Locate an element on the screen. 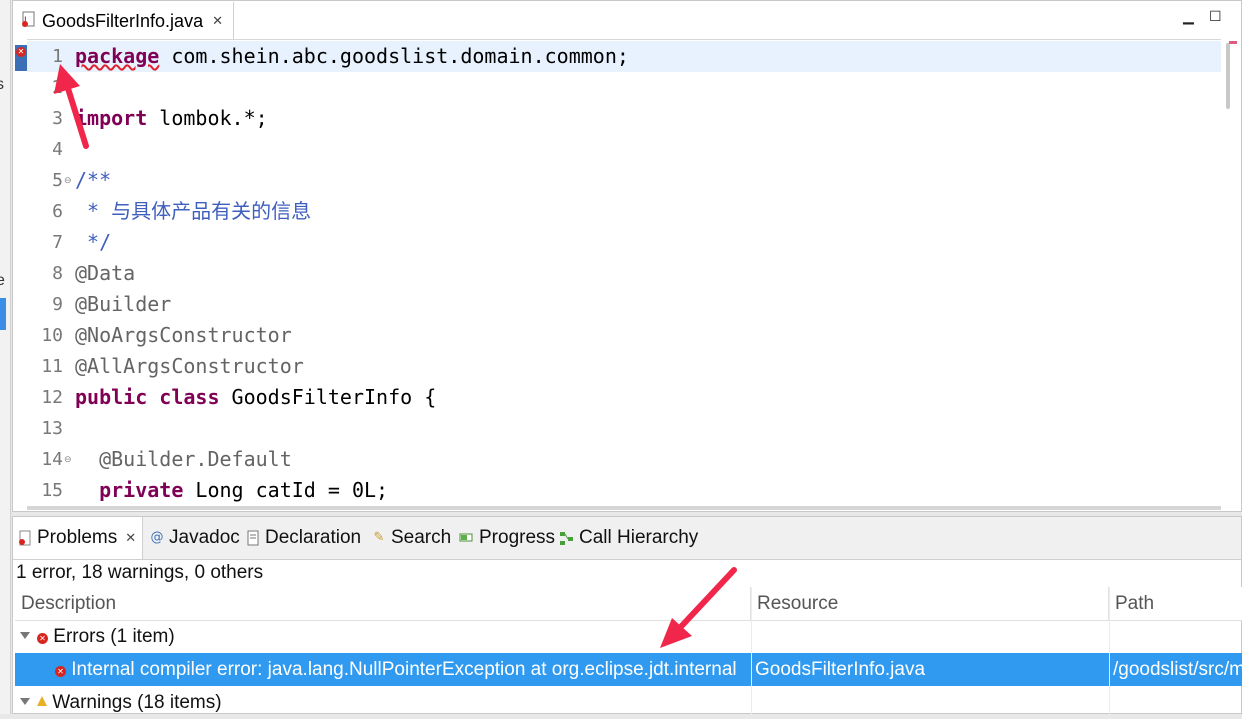 The width and height of the screenshot is (1242, 719). tab-label: Call Hierarchy is located at coordinates (639, 537).